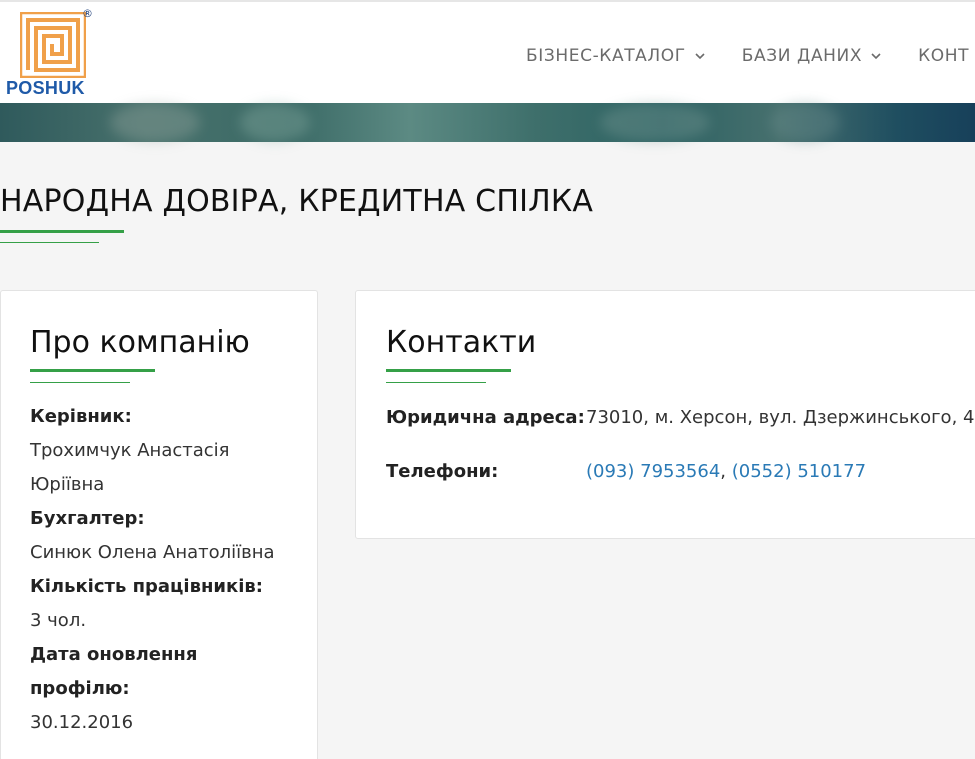 The image size is (975, 759). Describe the element at coordinates (62, 231) in the screenshot. I see `title-underline` at that location.